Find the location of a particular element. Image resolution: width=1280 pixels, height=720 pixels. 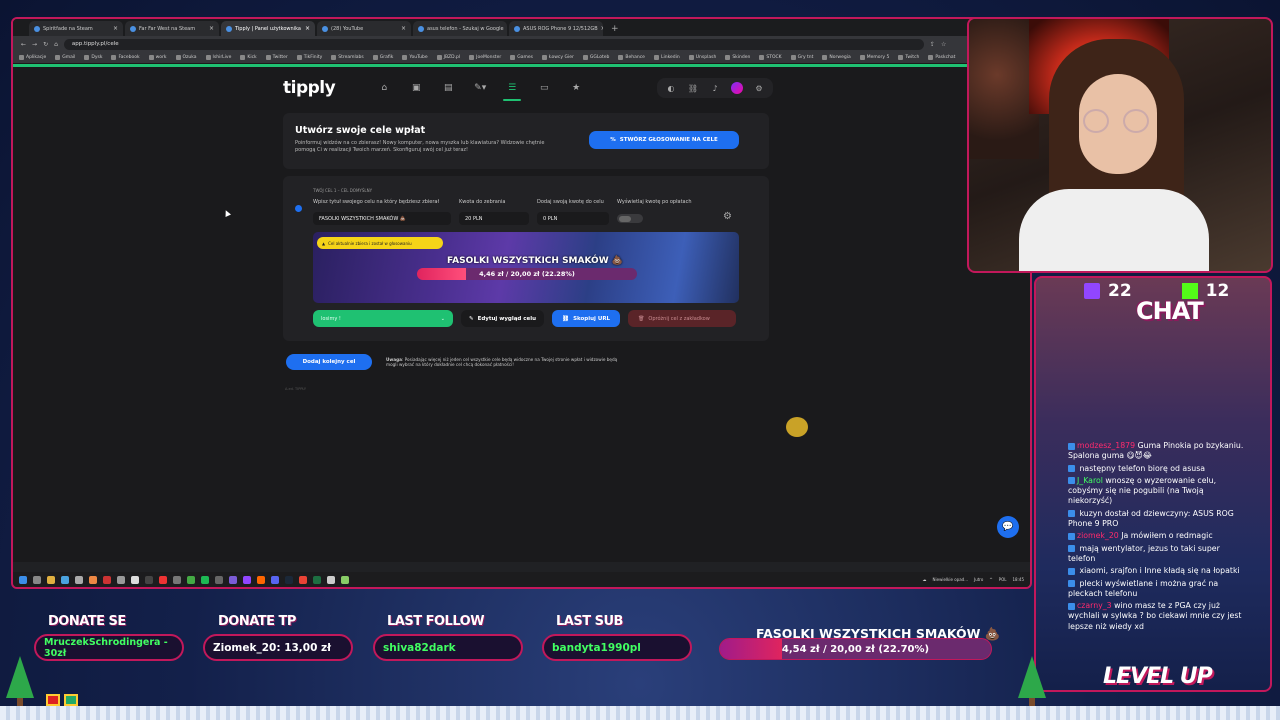

support-chat-icon: 💬 is located at coordinates (1008, 527).